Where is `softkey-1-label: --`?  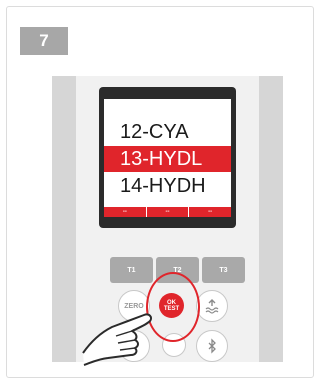
softkey-1-label: -- is located at coordinates (125, 212).